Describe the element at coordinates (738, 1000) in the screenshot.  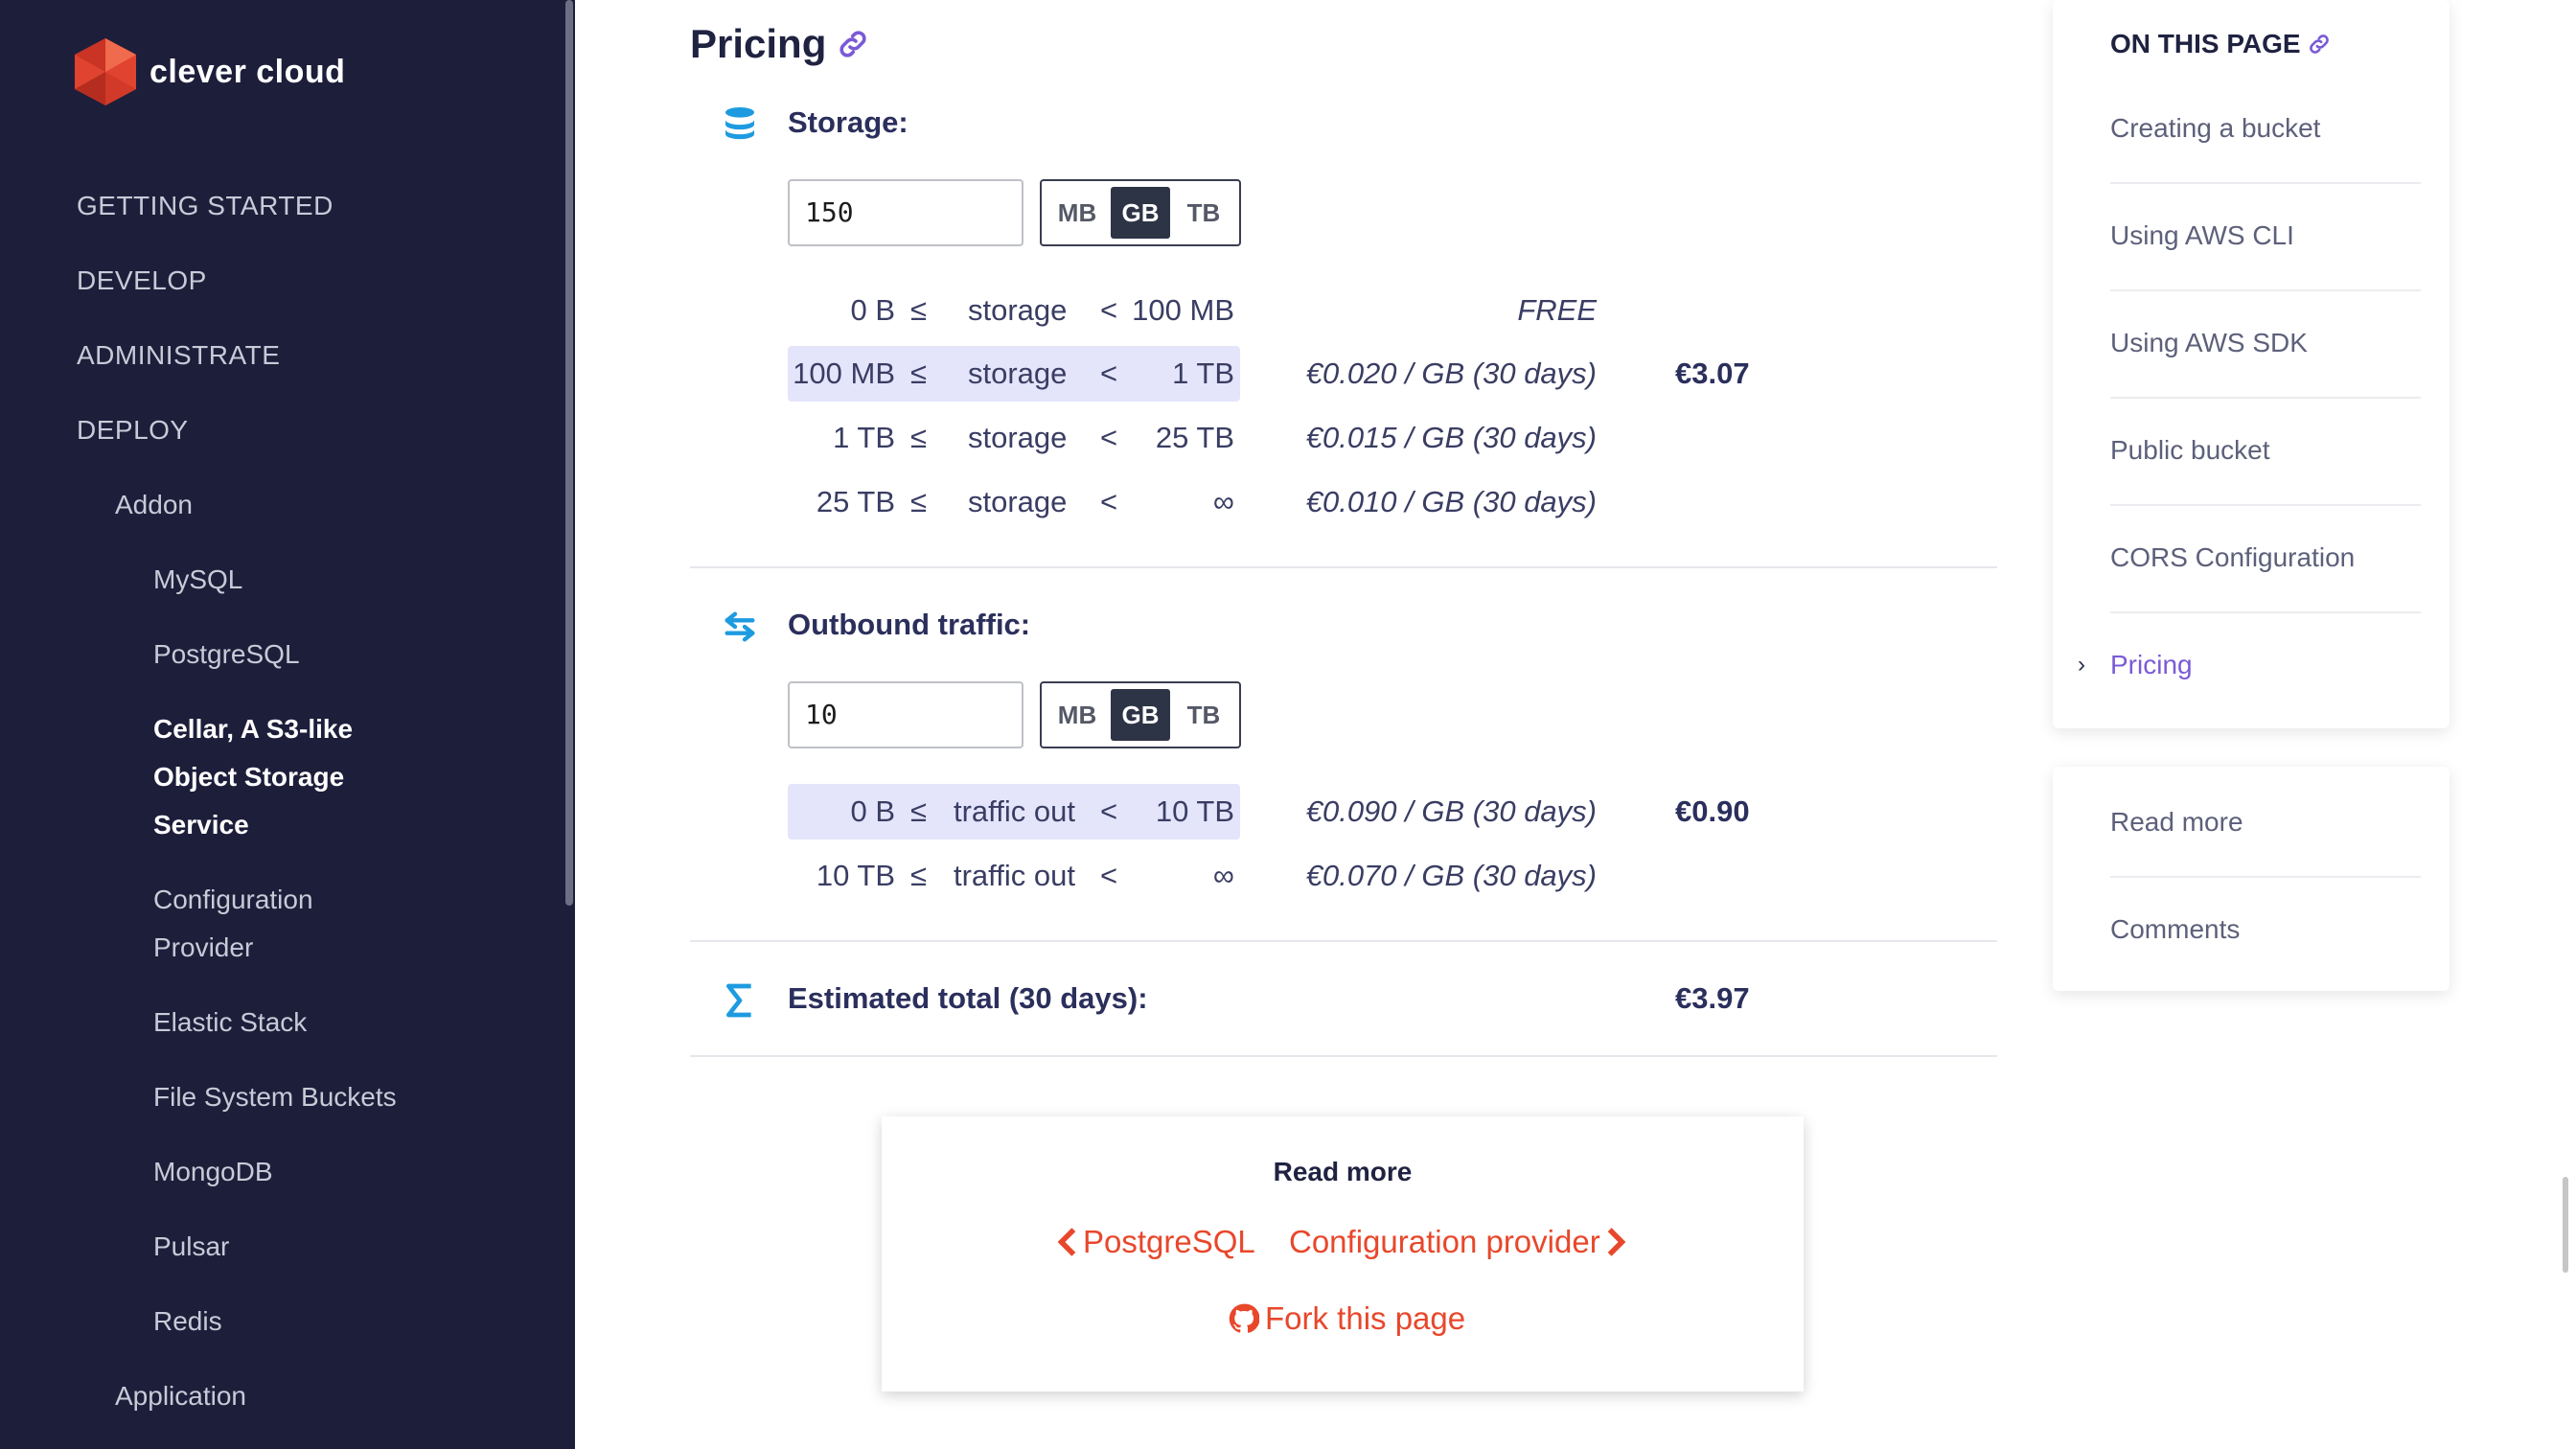
I see `sigma-icon` at that location.